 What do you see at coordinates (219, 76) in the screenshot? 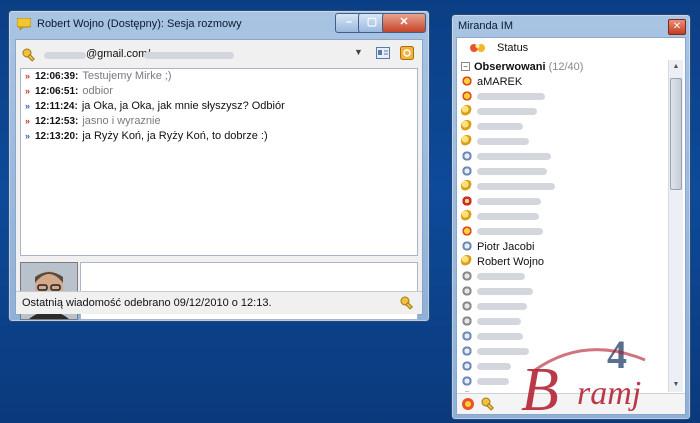
I see `message-row: » 12:06:39: Testujemy Mirke ;)` at bounding box center [219, 76].